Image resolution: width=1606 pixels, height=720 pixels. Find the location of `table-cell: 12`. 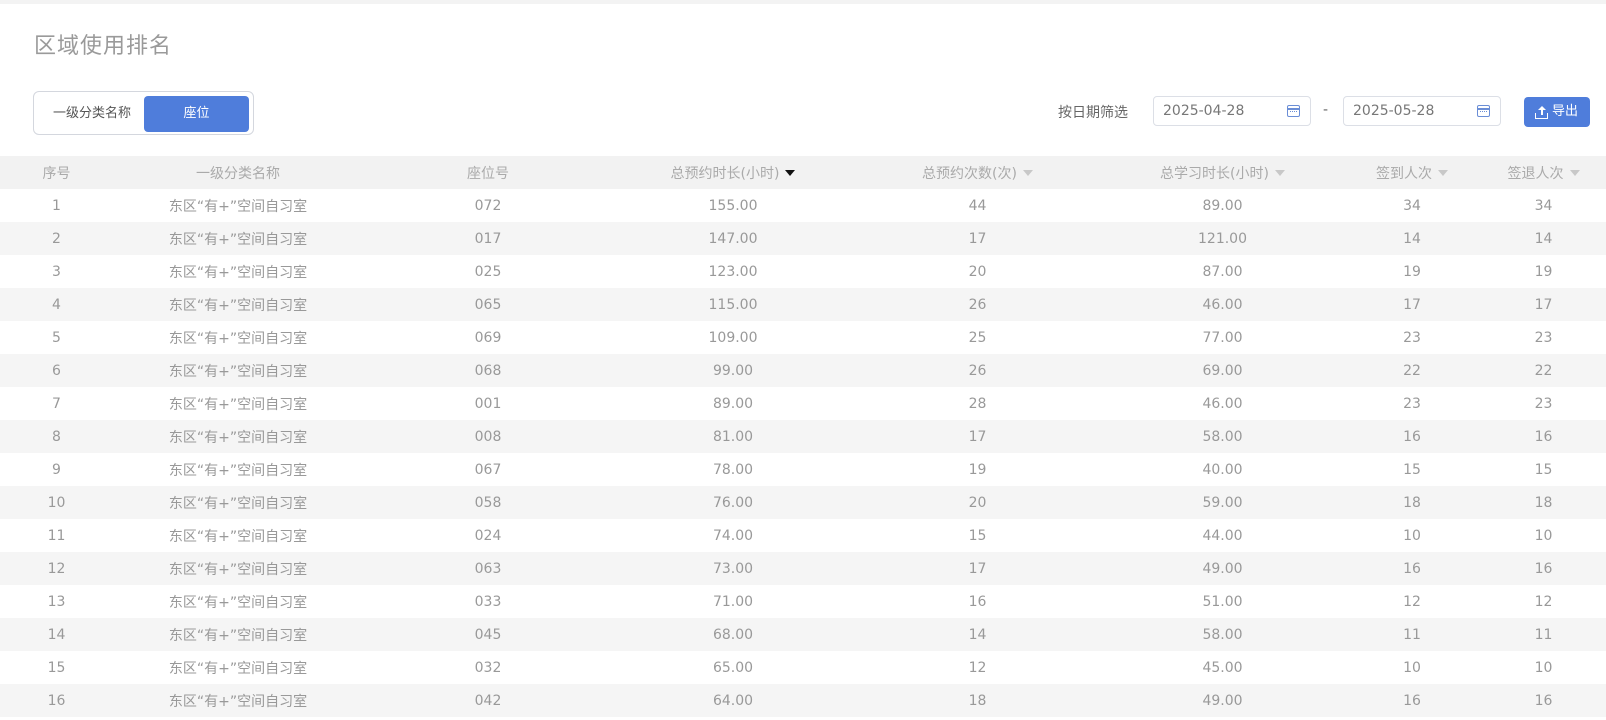

table-cell: 12 is located at coordinates (56, 568).